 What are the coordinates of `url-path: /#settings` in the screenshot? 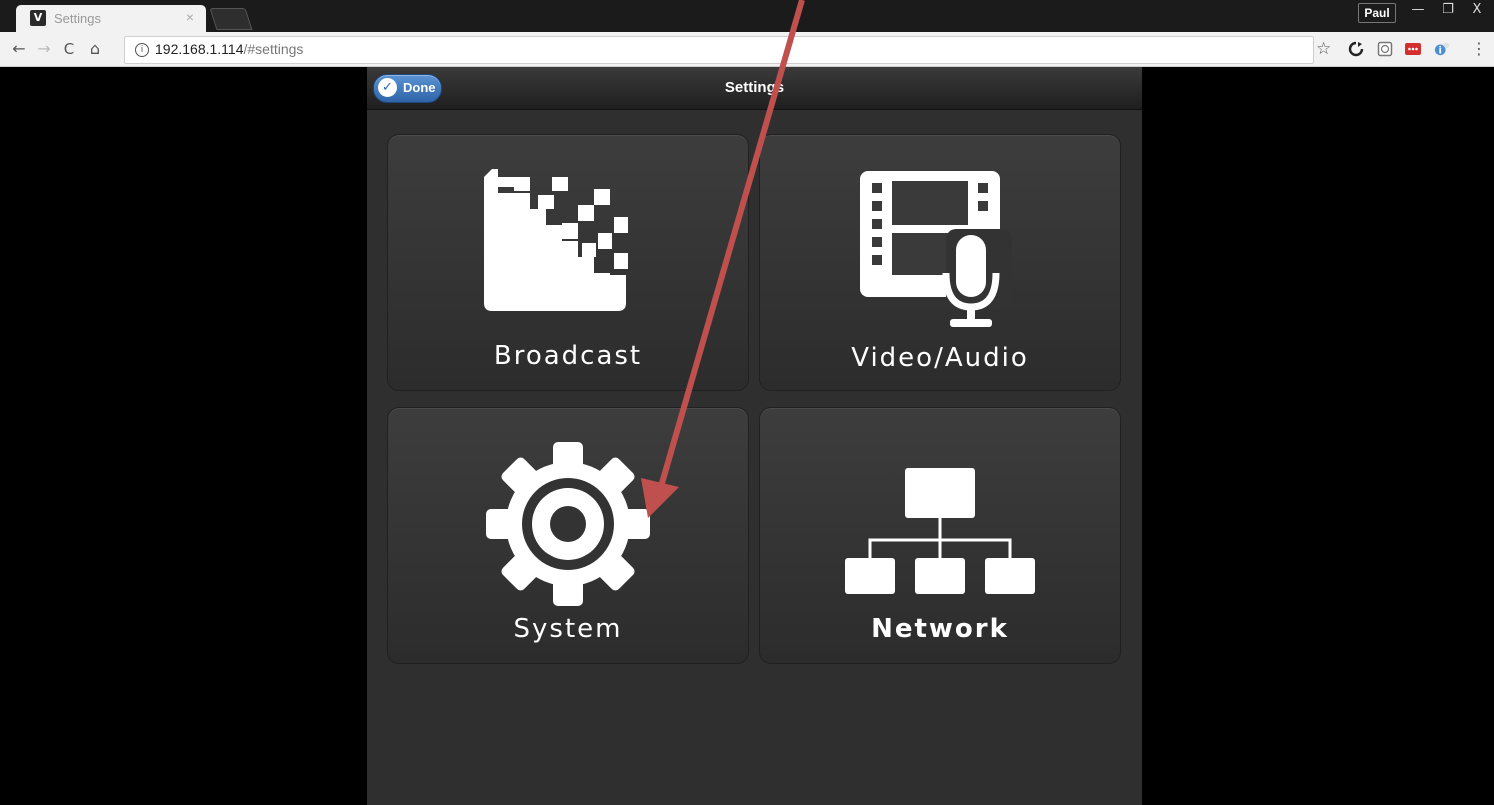 It's located at (273, 49).